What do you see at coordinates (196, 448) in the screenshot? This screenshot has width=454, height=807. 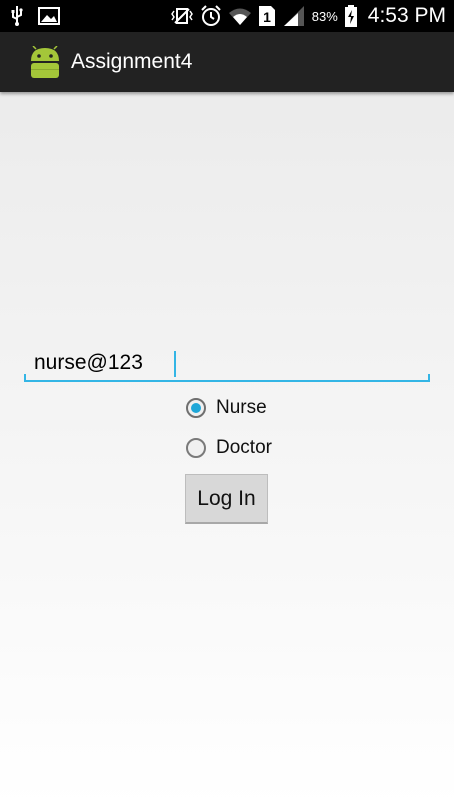 I see `radio-doctor-indicator` at bounding box center [196, 448].